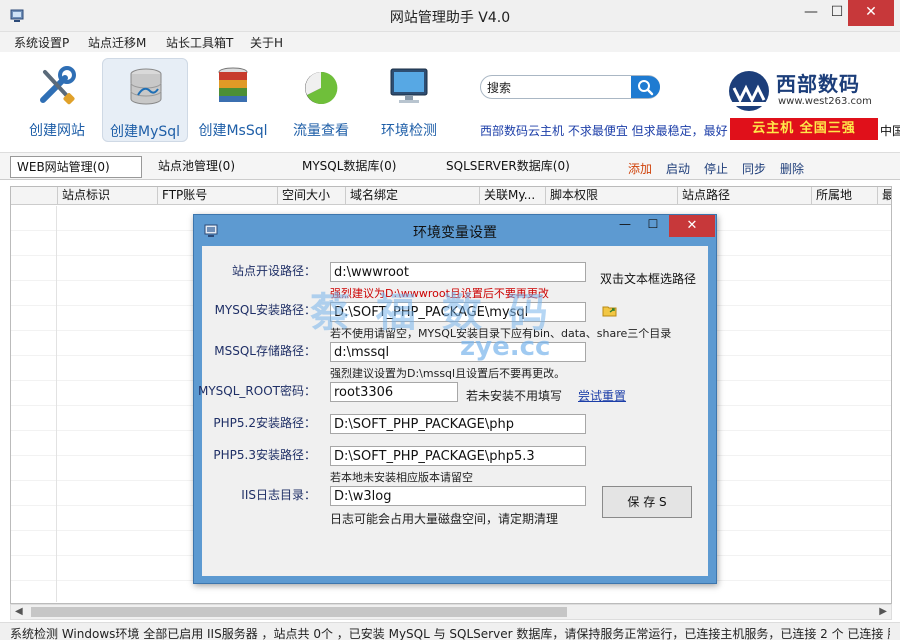 The image size is (900, 640). What do you see at coordinates (199, 42) in the screenshot?
I see `menu-webmaster-toolbox: 站长工具箱T` at bounding box center [199, 42].